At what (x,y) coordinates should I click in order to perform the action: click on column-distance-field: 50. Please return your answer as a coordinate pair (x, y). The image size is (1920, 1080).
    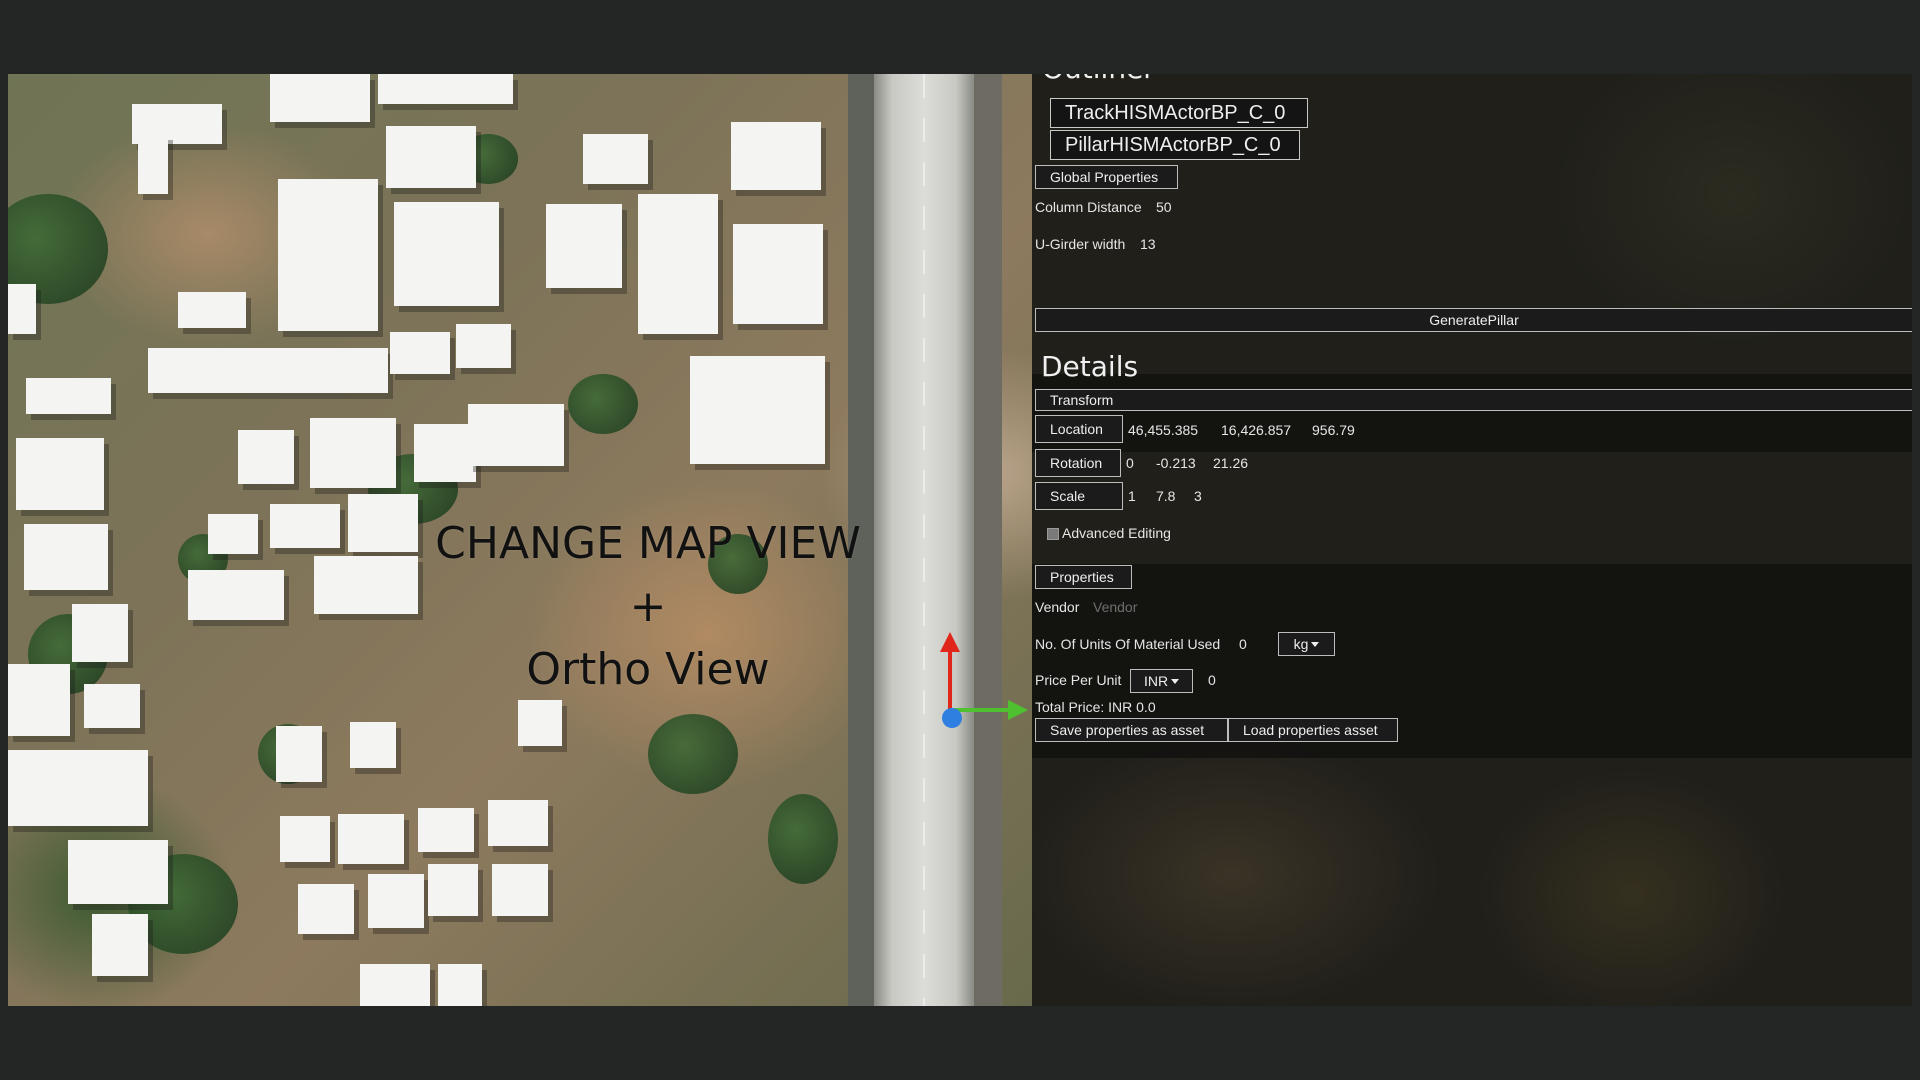
    Looking at the image, I should click on (1164, 207).